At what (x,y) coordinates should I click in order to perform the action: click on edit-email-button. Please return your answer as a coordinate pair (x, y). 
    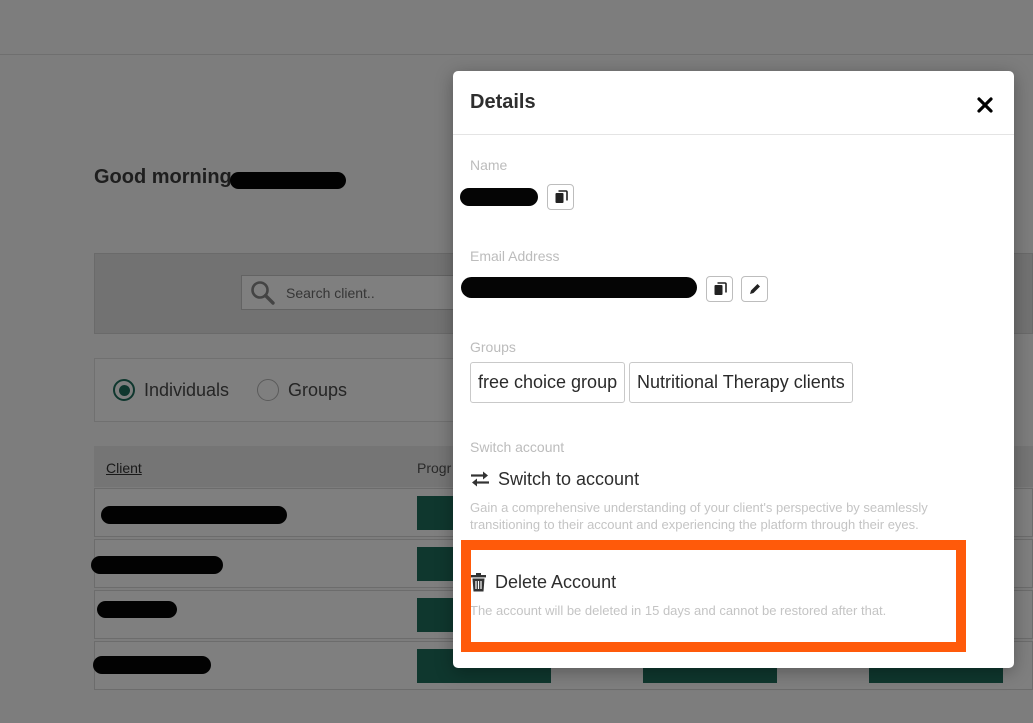
    Looking at the image, I should click on (754, 289).